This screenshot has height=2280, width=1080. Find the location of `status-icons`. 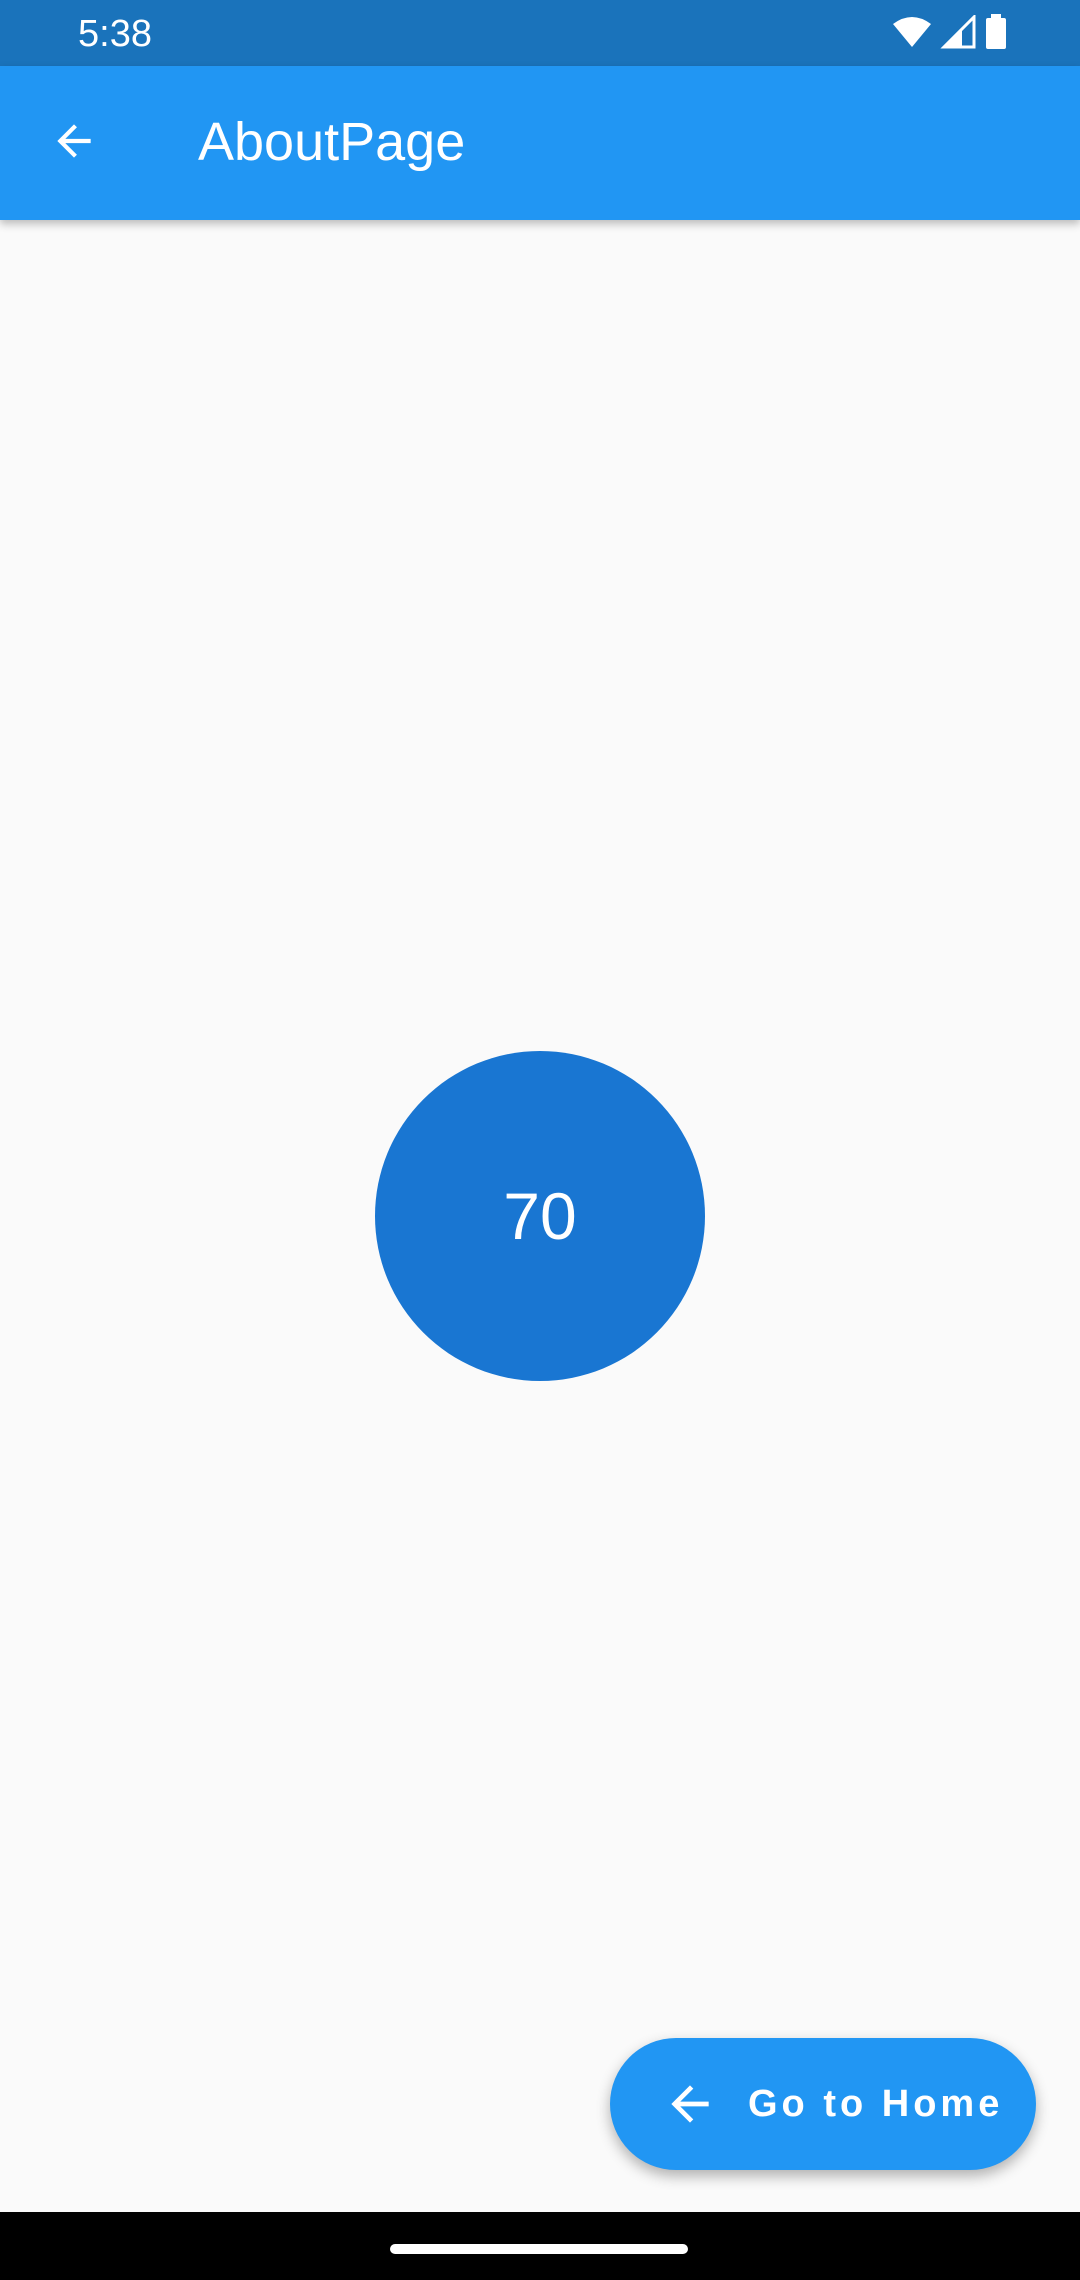

status-icons is located at coordinates (950, 33).